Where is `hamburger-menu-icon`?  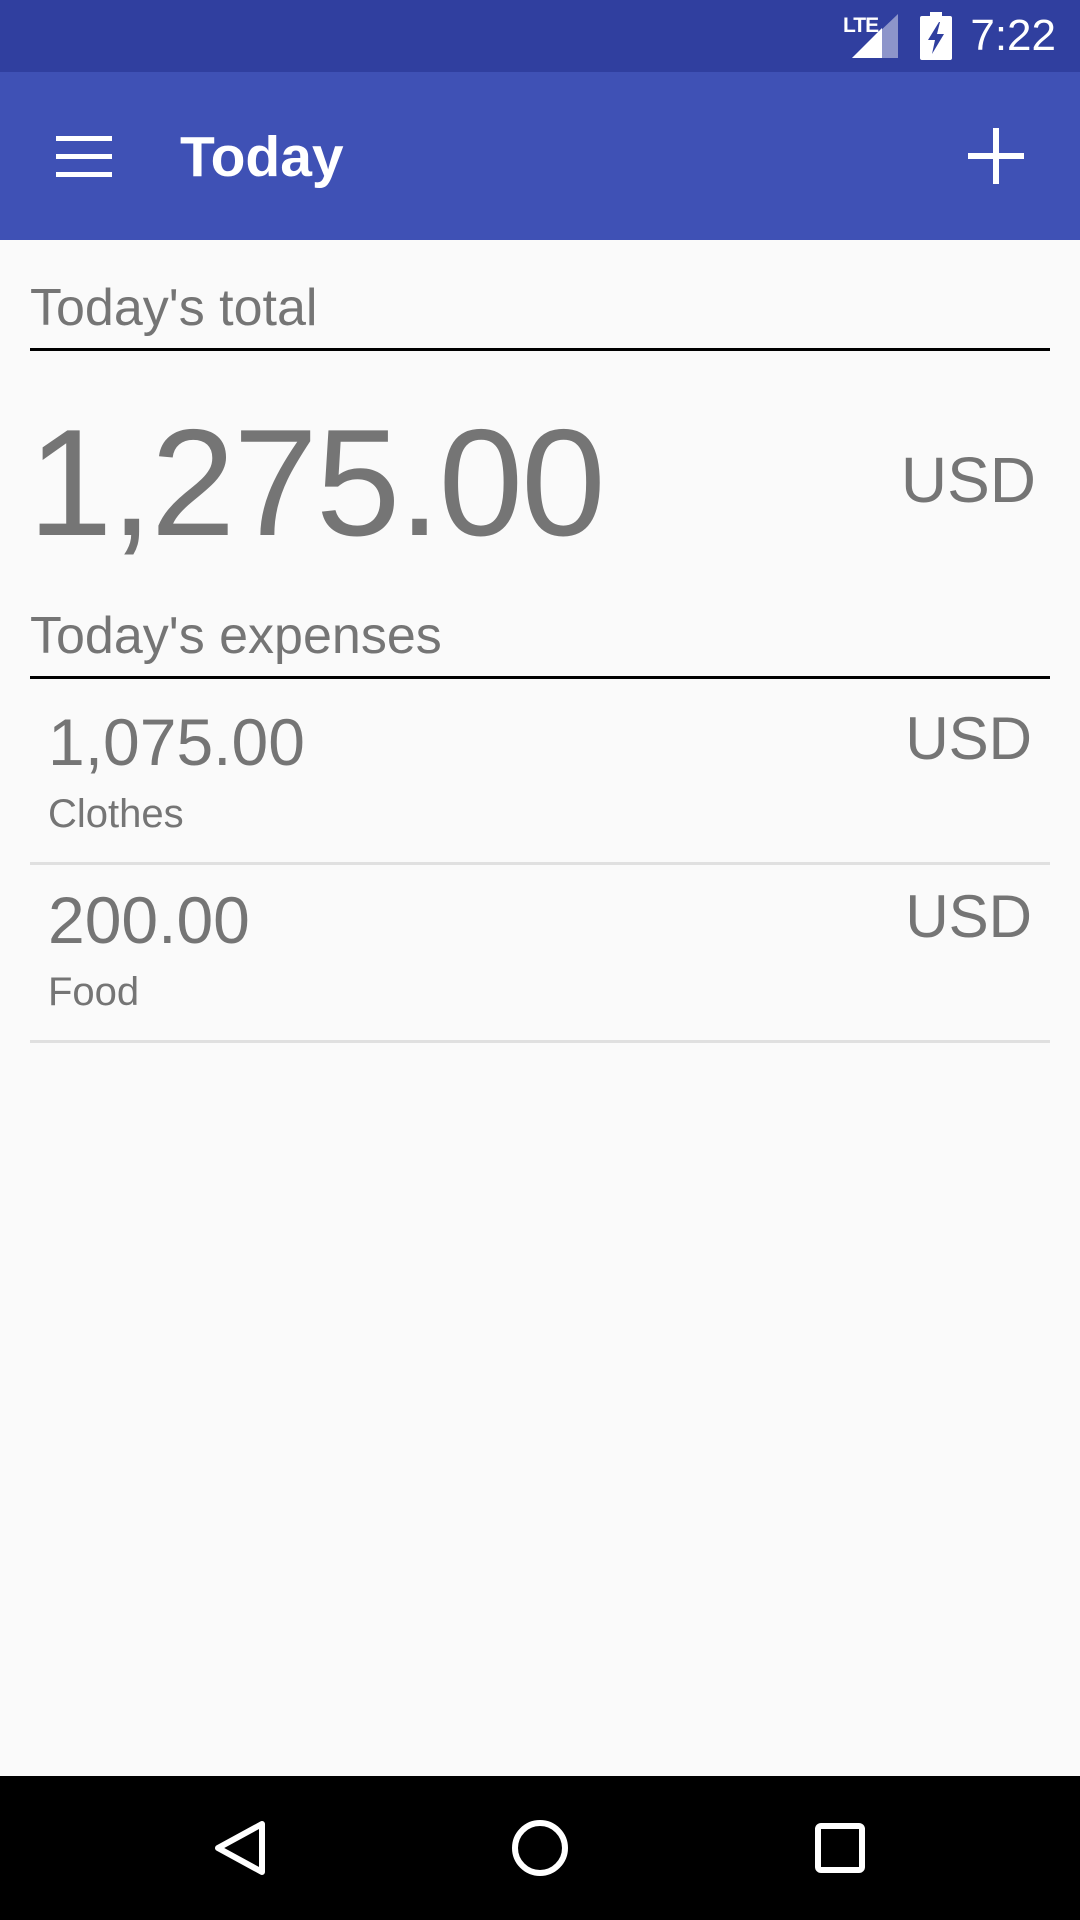
hamburger-menu-icon is located at coordinates (84, 156).